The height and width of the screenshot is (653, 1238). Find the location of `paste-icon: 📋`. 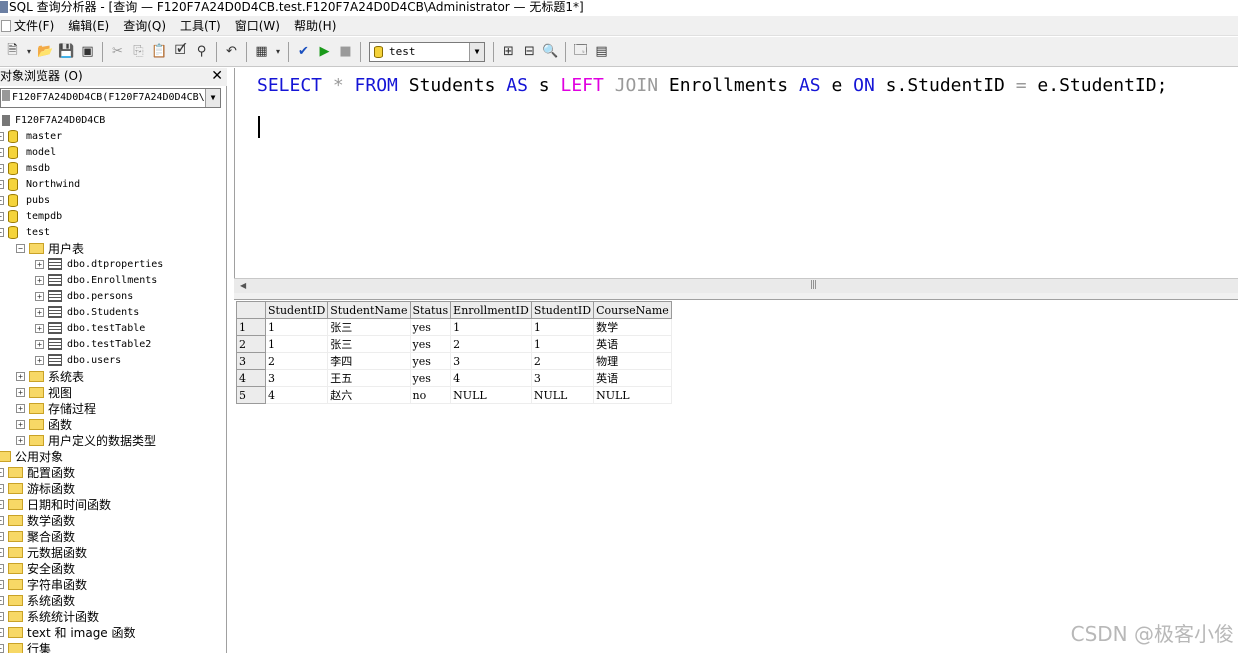

paste-icon: 📋 is located at coordinates (159, 52).